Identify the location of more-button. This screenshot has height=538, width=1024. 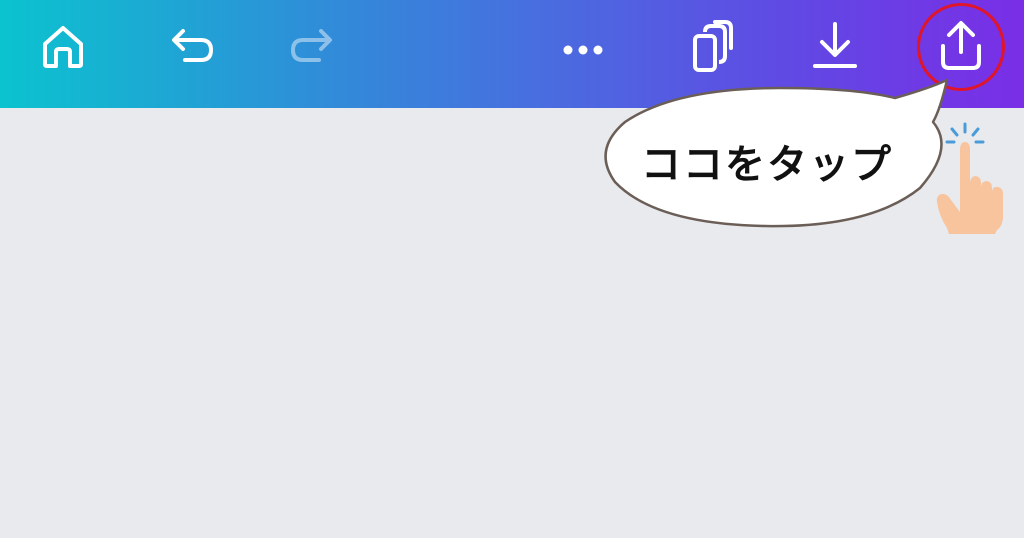
(583, 46).